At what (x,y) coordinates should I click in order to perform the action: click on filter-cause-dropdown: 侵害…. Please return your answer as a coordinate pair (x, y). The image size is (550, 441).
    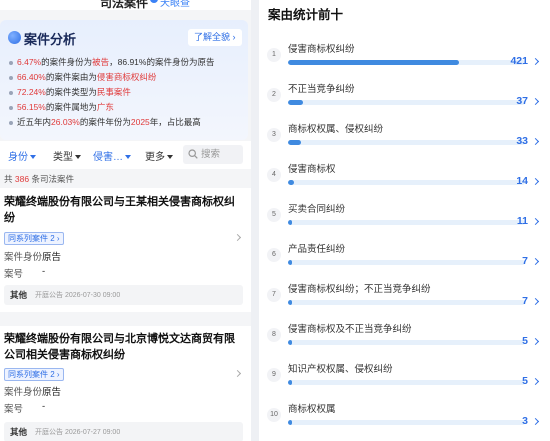
    Looking at the image, I should click on (112, 155).